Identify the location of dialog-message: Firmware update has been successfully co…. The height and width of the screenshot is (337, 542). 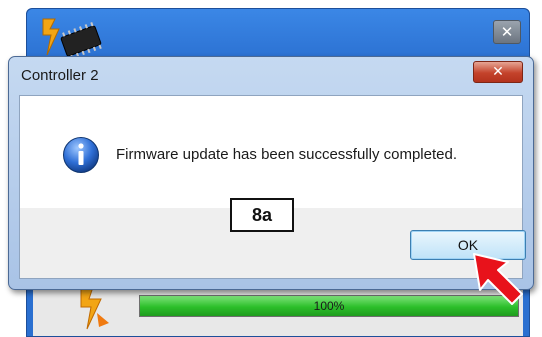
(287, 154).